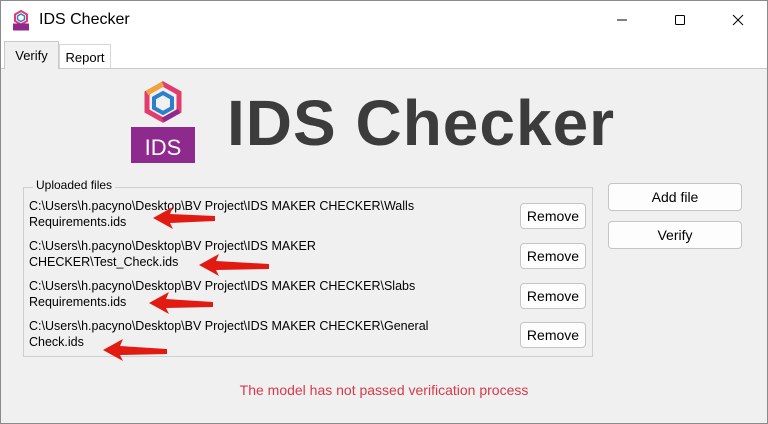 This screenshot has width=768, height=424. I want to click on add-file-button: Add file, so click(675, 197).